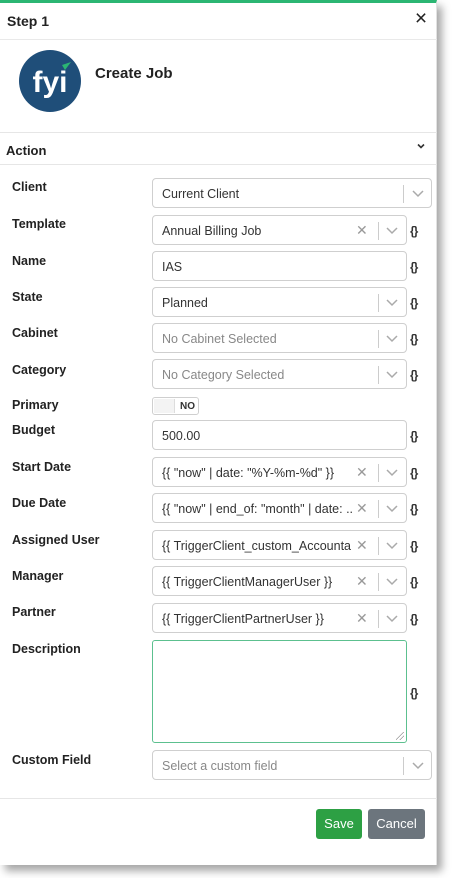 The image size is (452, 878). I want to click on logo-text: fyi, so click(49, 82).